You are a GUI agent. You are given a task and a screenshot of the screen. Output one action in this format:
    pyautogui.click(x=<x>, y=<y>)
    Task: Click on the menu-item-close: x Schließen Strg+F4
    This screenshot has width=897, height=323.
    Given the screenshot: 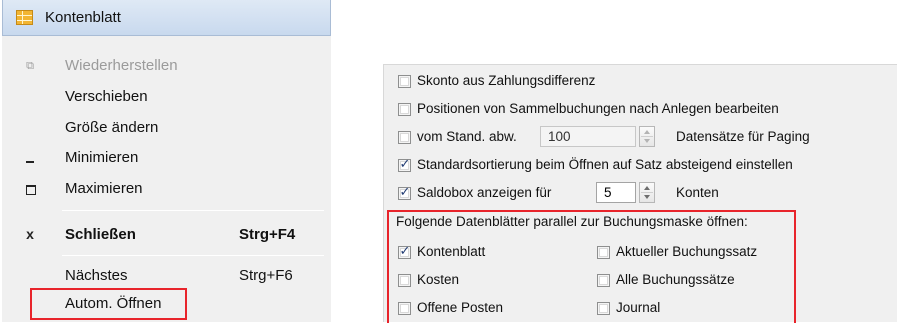 What is the action you would take?
    pyautogui.click(x=166, y=236)
    